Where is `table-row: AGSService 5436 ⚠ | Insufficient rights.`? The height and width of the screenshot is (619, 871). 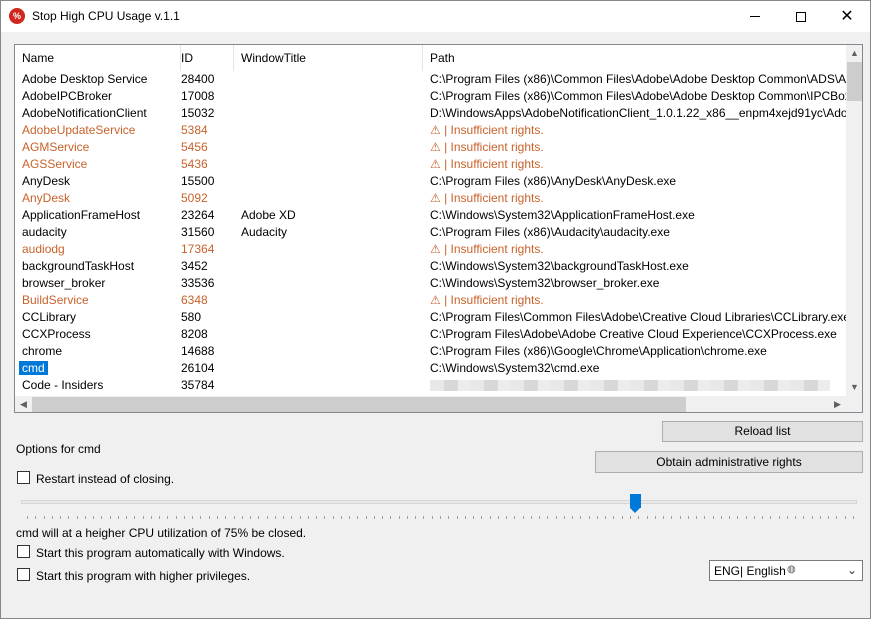 table-row: AGSService 5436 ⚠ | Insufficient rights. is located at coordinates (430, 164).